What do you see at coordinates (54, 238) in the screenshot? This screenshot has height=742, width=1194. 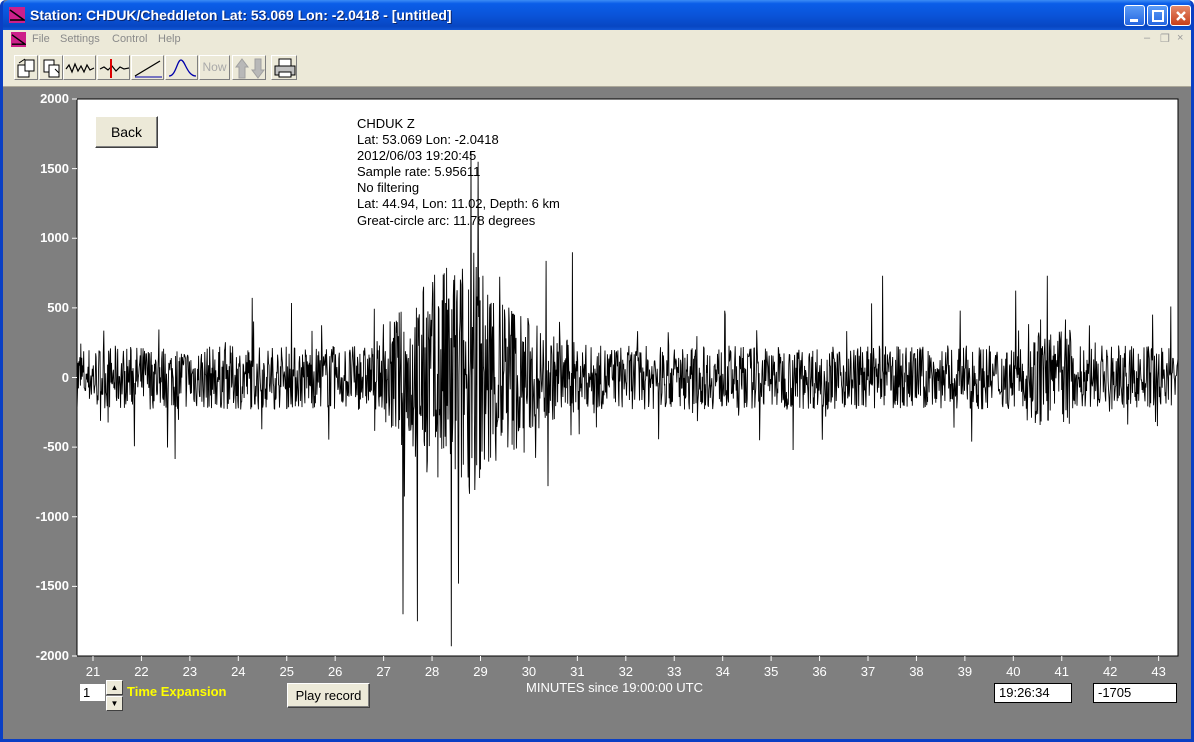 I see `y-tick-label: 1000` at bounding box center [54, 238].